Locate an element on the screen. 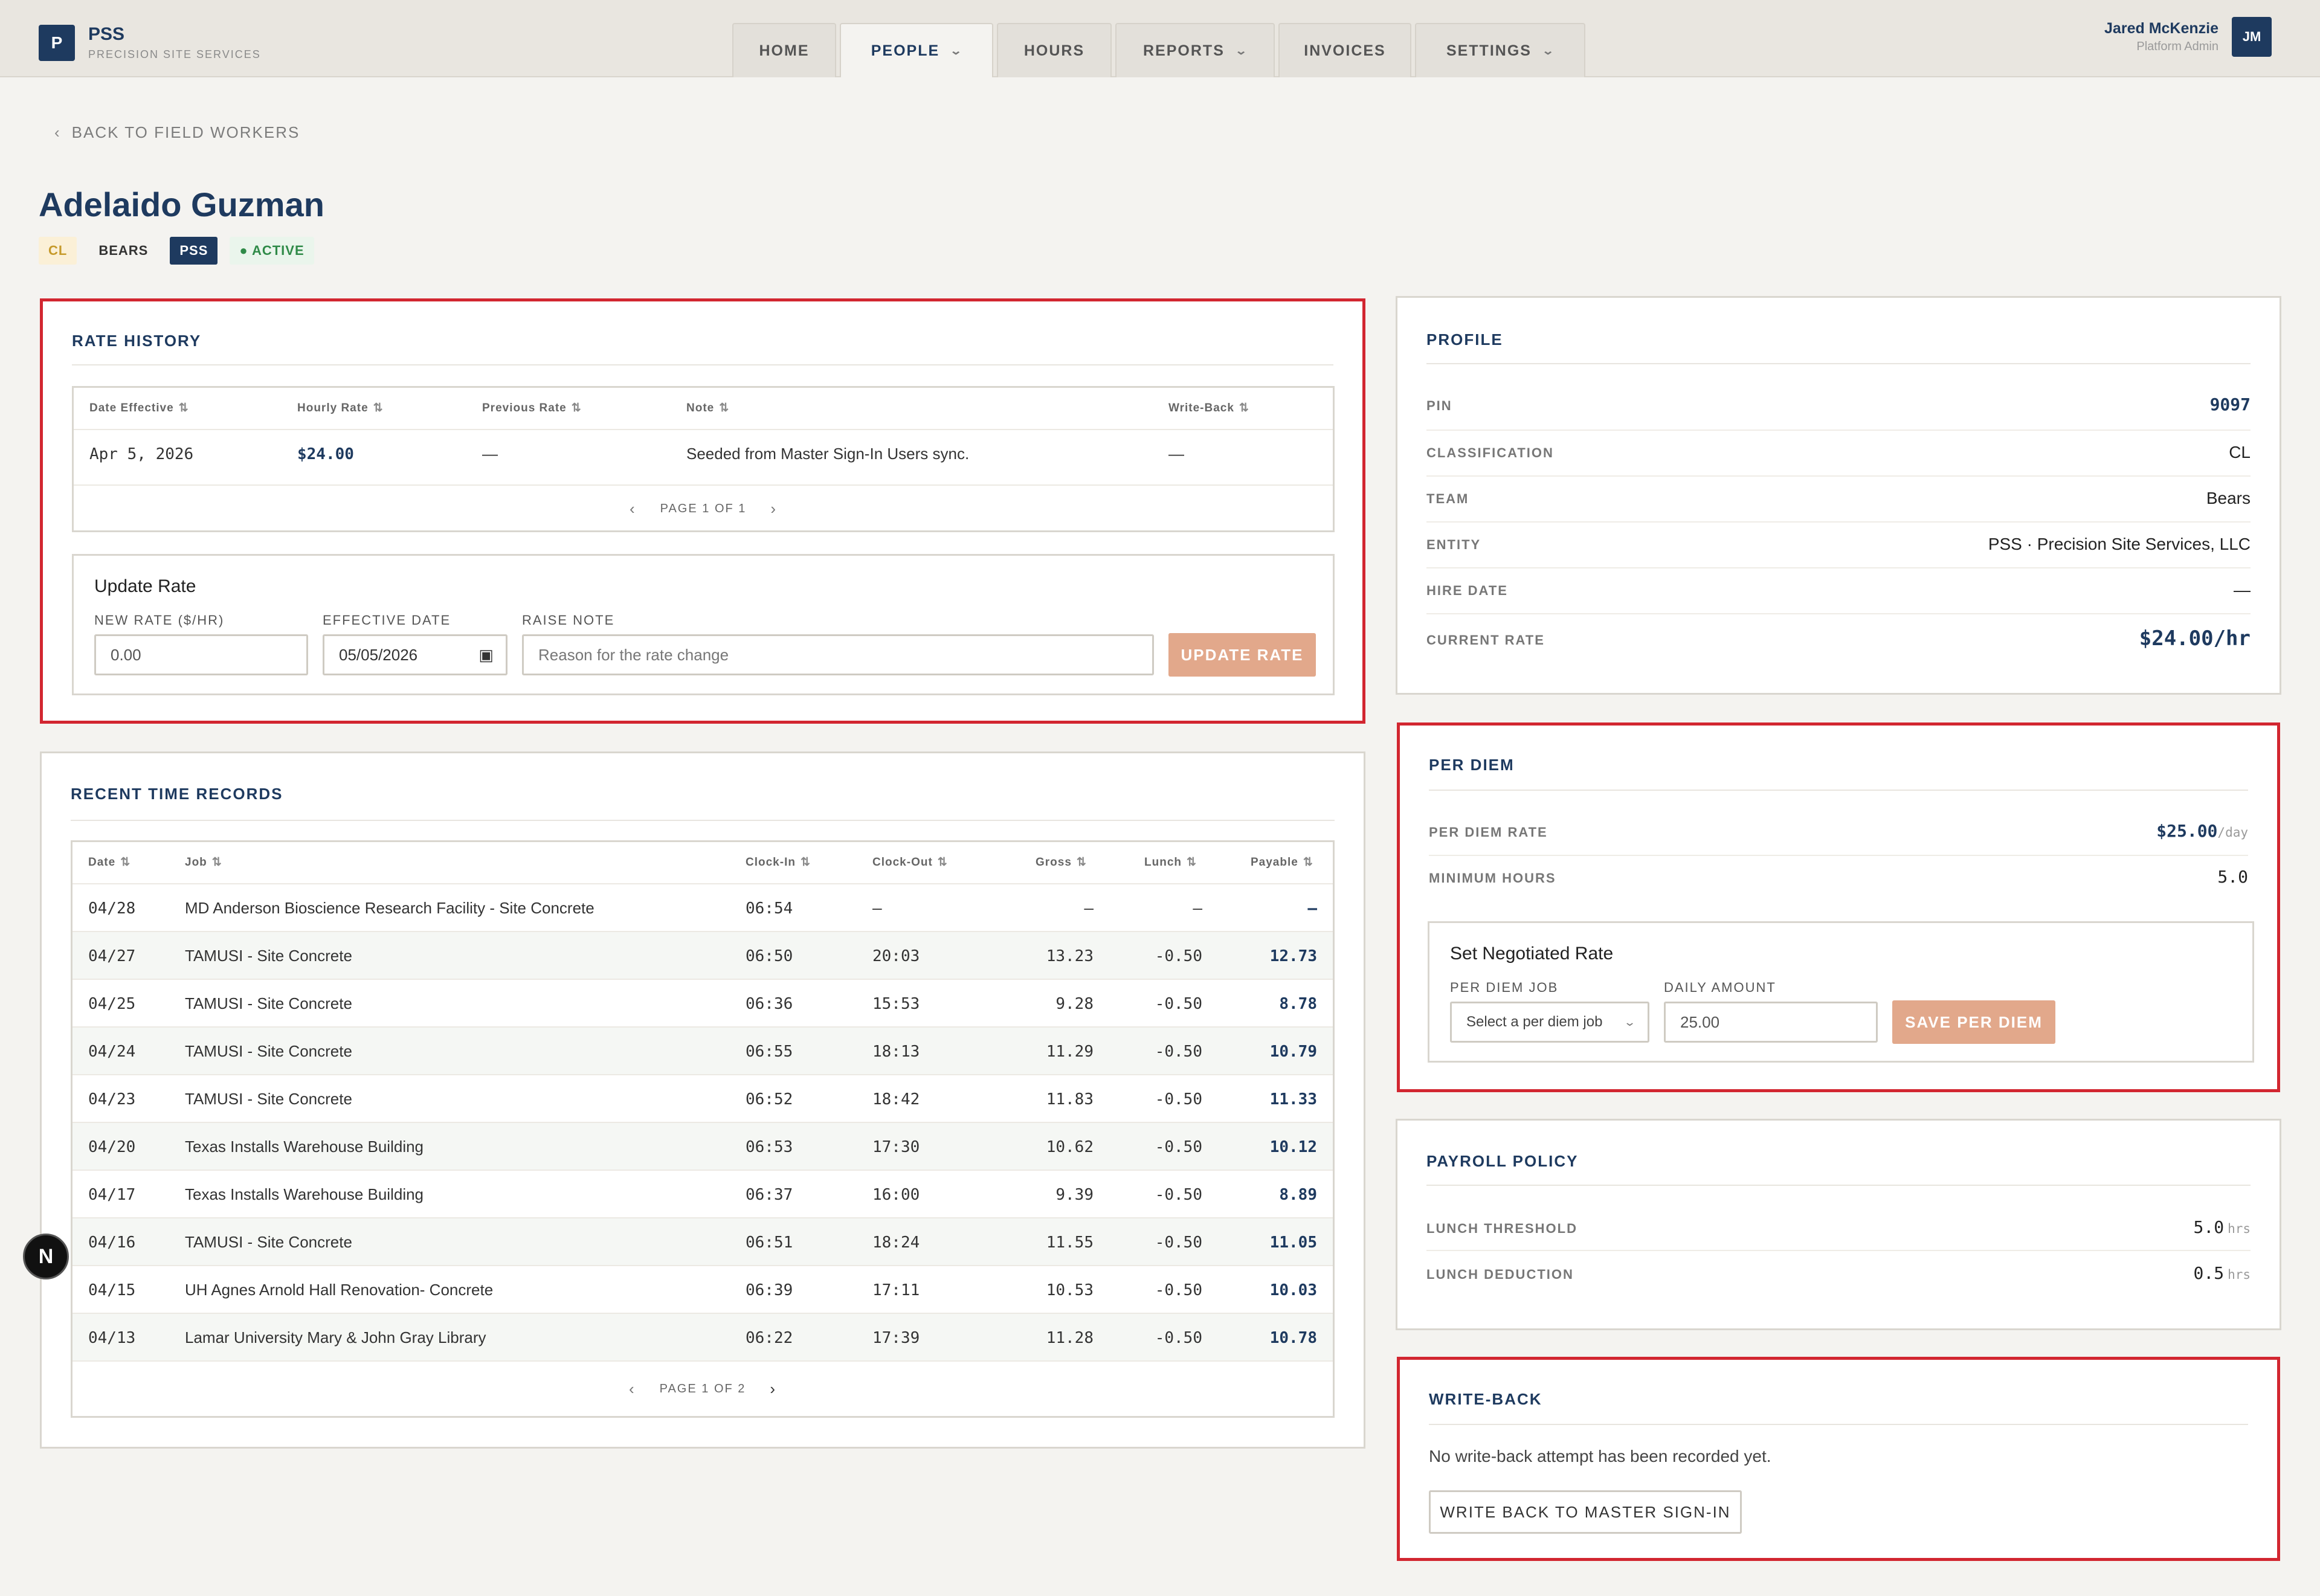 This screenshot has width=2320, height=1596. record-clock-out: 17:39 is located at coordinates (896, 1337).